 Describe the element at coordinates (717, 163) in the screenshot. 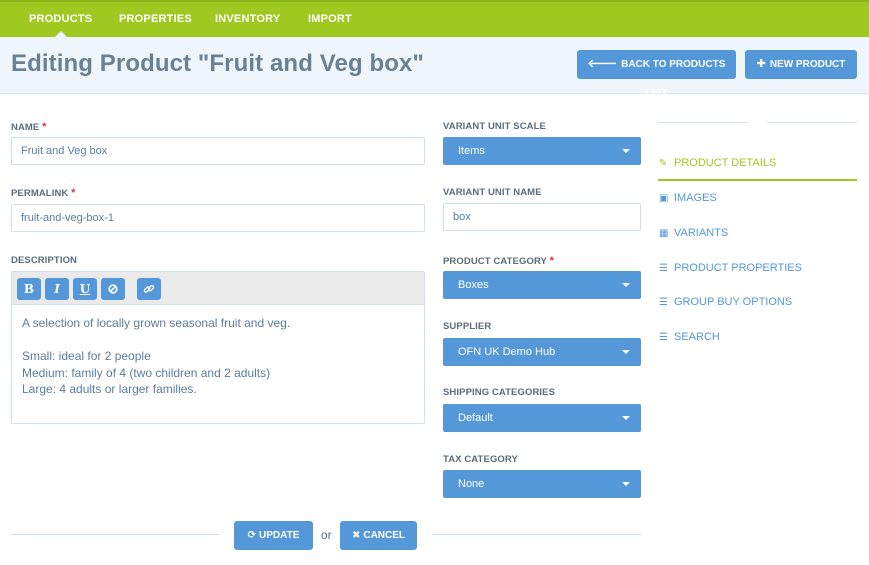

I see `sidebar-item-product-details: ✎ PRODUCT DETAILS` at that location.